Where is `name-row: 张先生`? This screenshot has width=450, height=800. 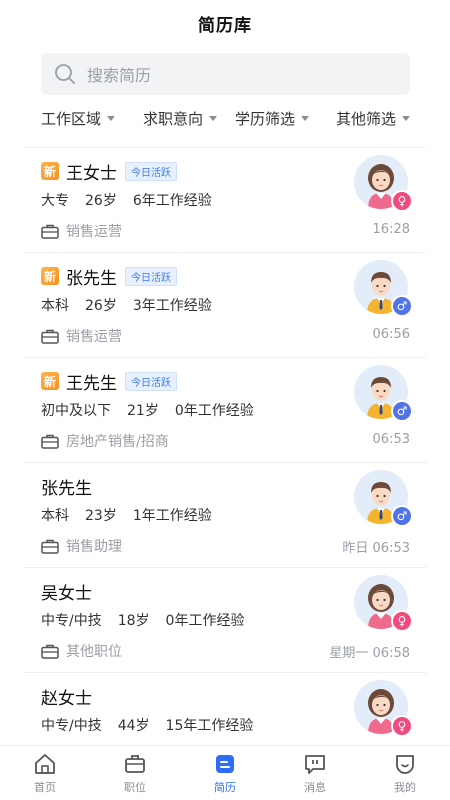
name-row: 张先生 is located at coordinates (66, 487).